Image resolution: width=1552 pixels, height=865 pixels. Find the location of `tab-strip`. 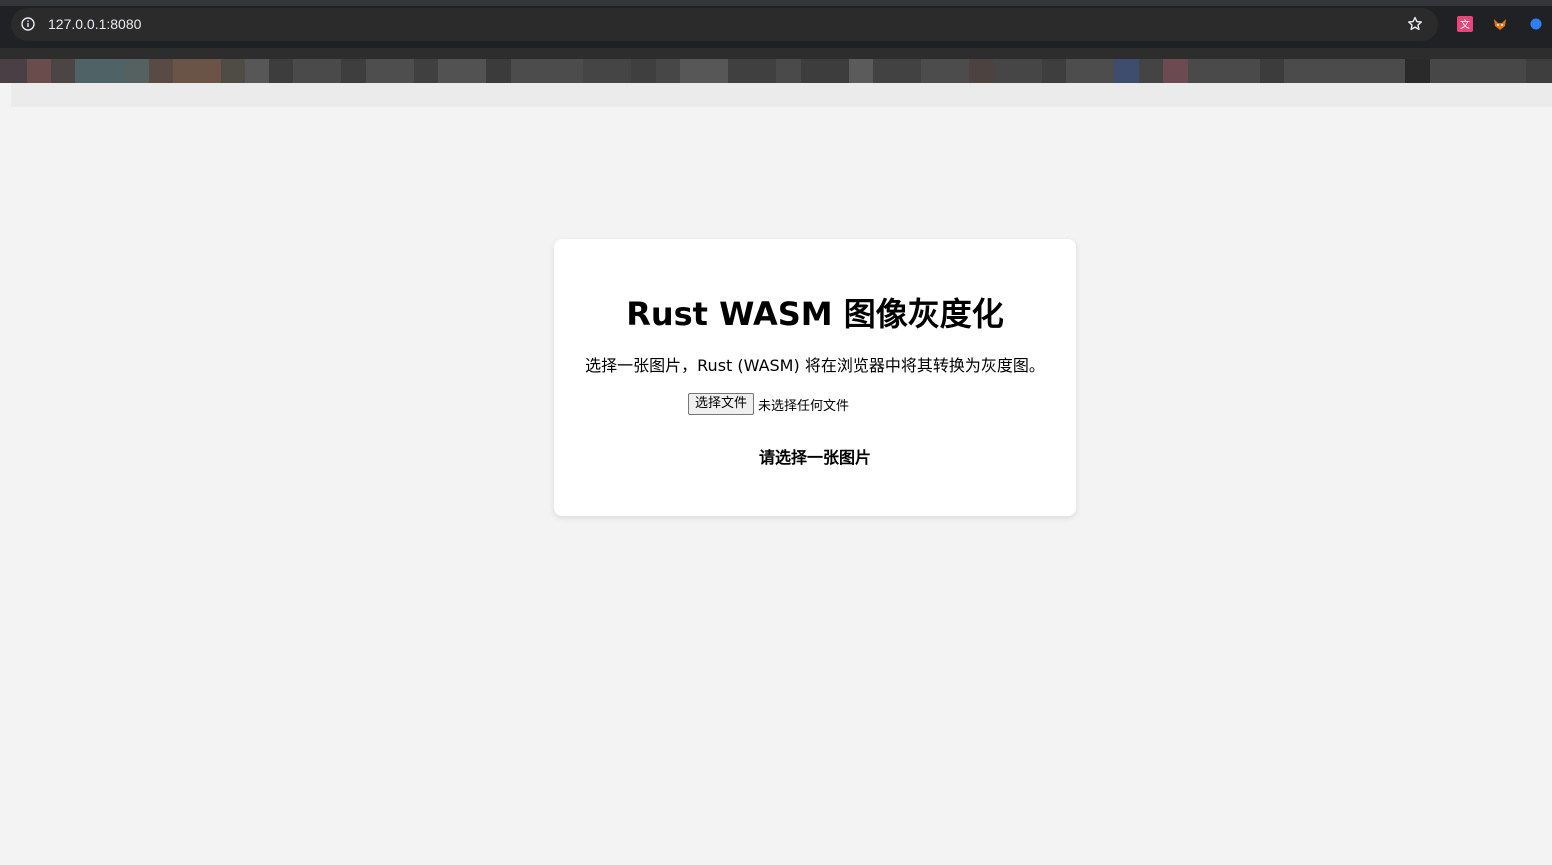

tab-strip is located at coordinates (776, 3).